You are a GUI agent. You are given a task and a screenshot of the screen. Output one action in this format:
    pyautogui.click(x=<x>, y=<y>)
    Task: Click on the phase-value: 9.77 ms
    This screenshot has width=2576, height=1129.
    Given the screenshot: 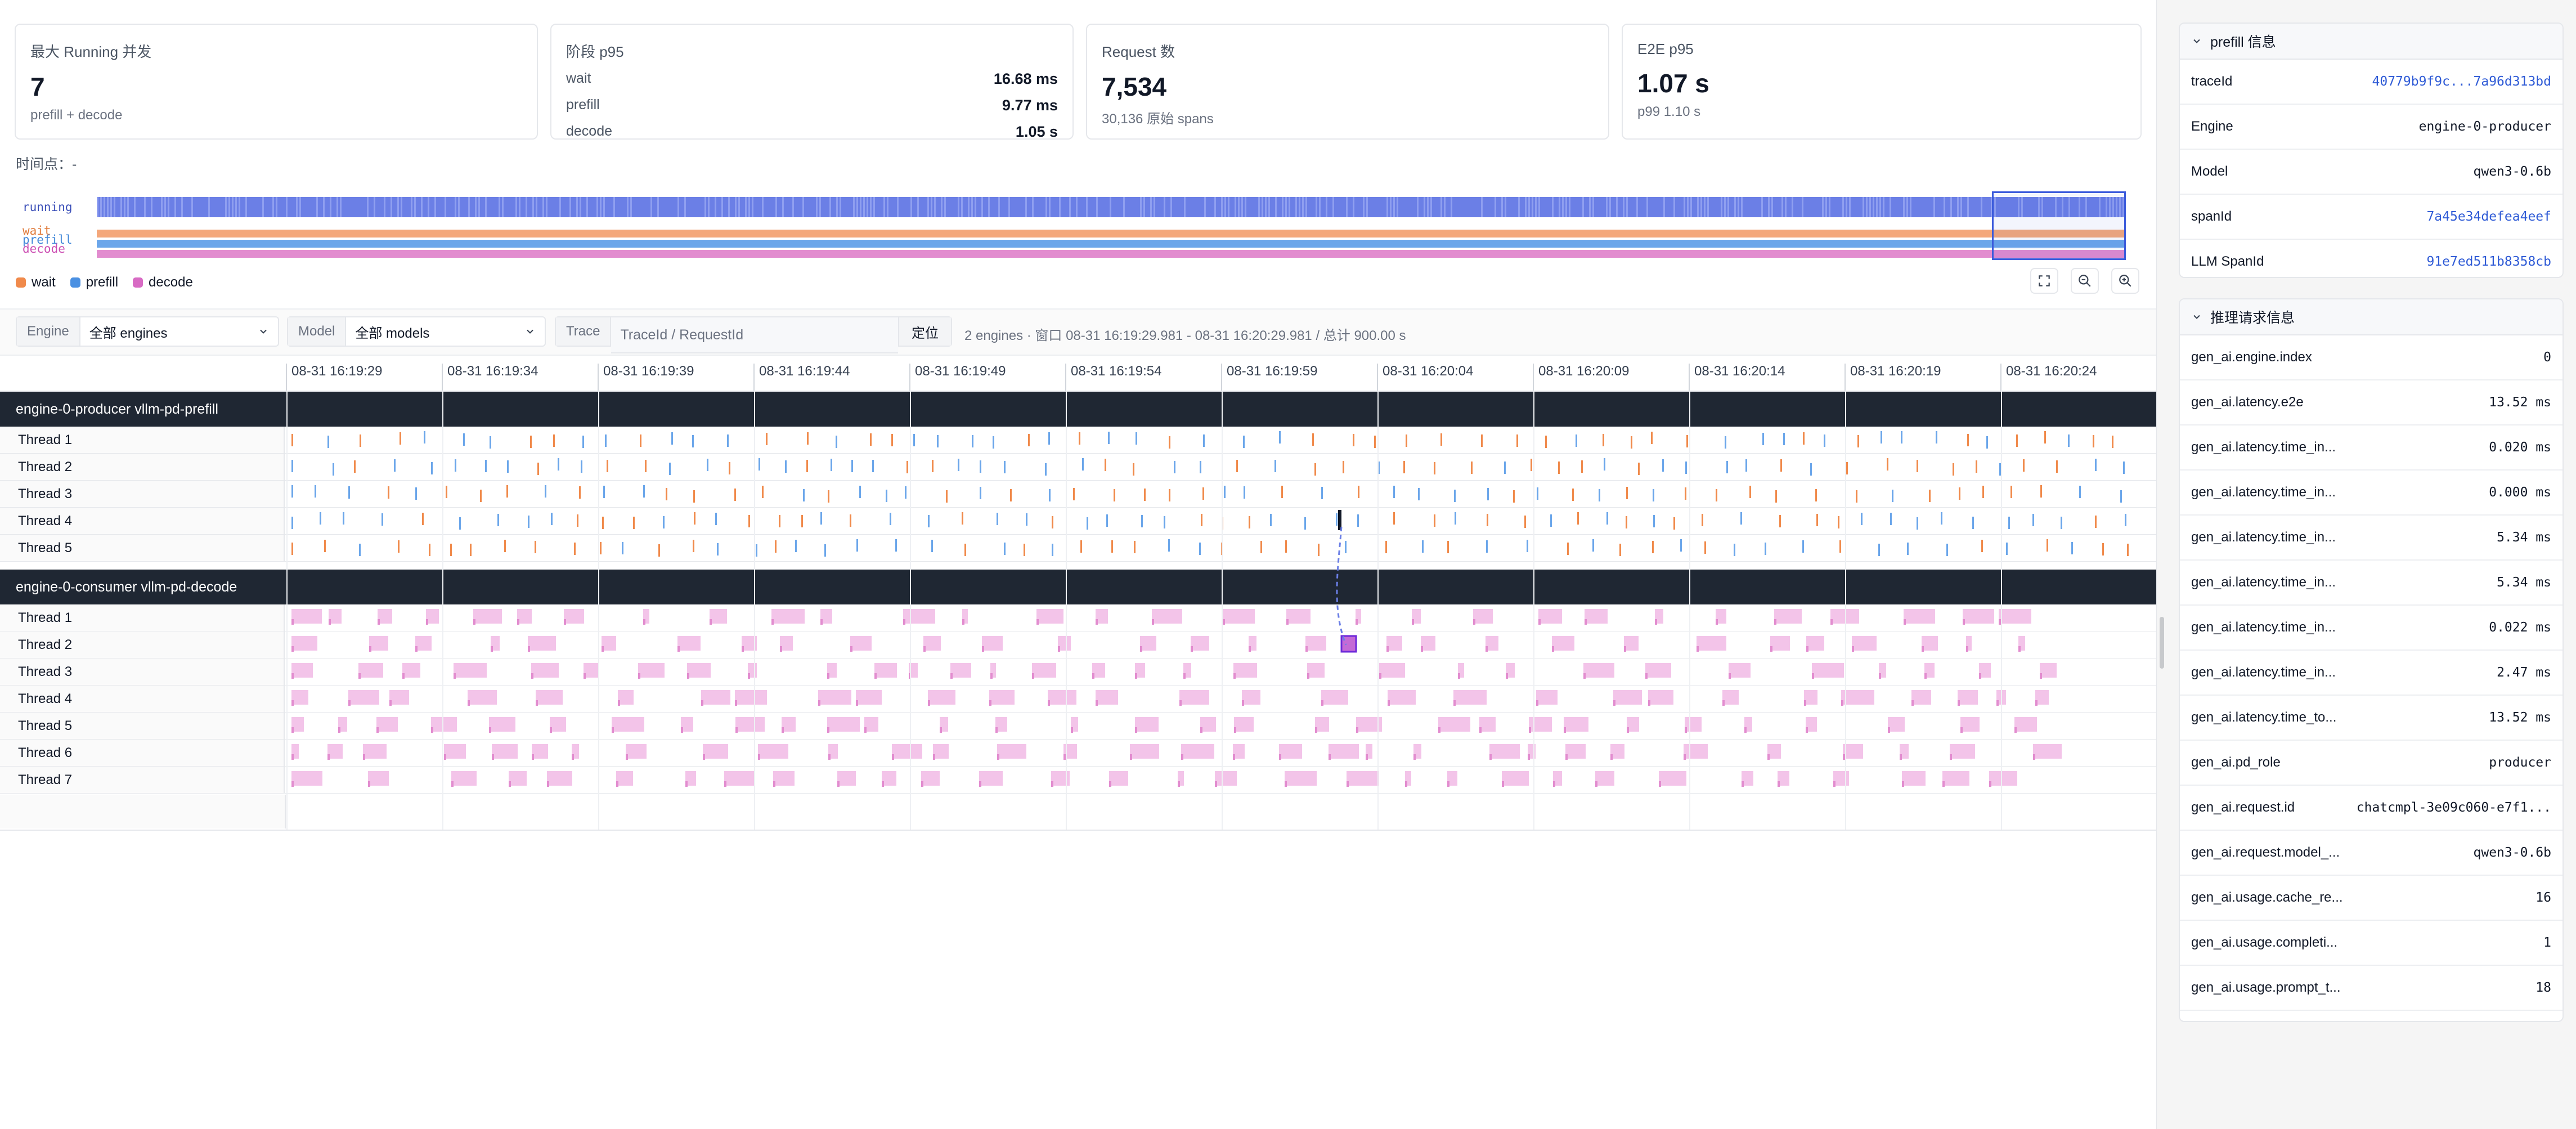 What is the action you would take?
    pyautogui.click(x=1030, y=105)
    